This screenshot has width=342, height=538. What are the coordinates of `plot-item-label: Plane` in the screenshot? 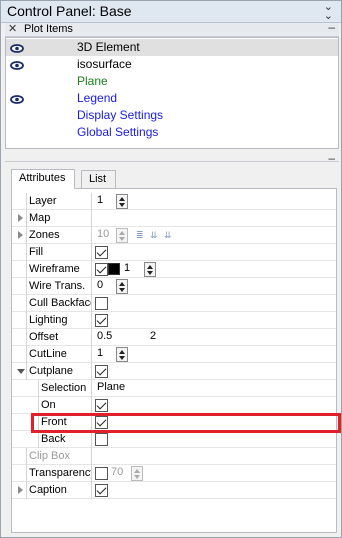 It's located at (92, 81).